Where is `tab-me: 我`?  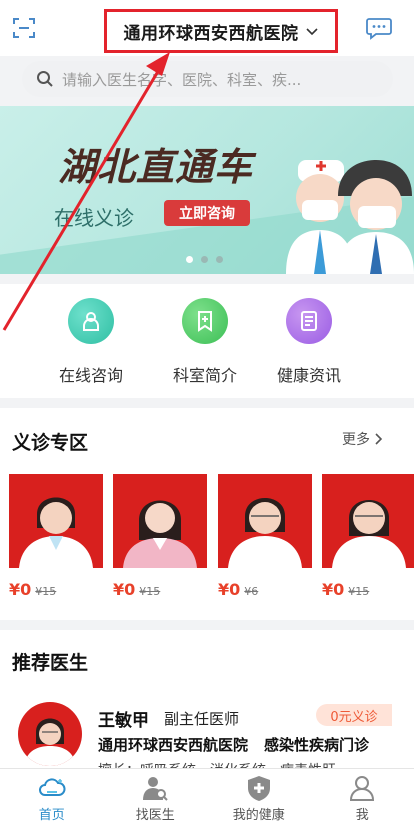 tab-me: 我 is located at coordinates (362, 797).